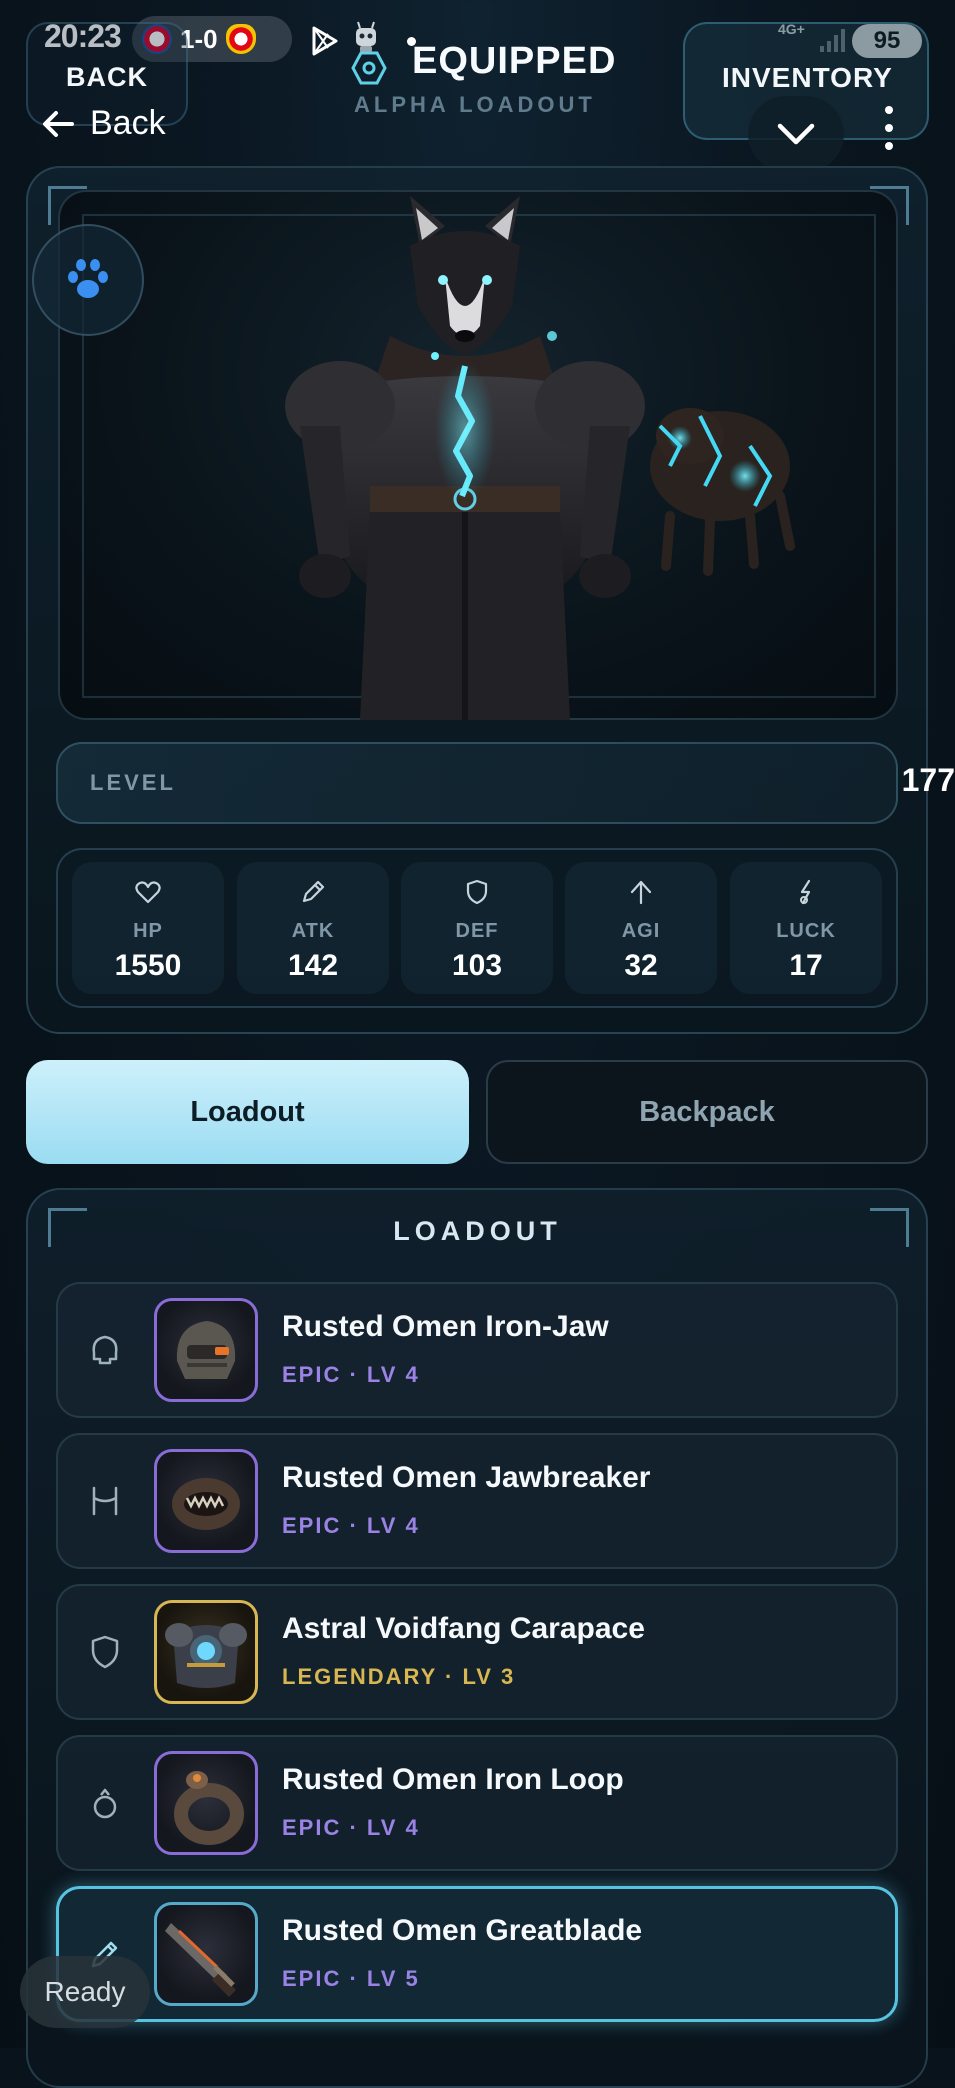  Describe the element at coordinates (806, 931) in the screenshot. I see `stat-label: LUCK` at that location.